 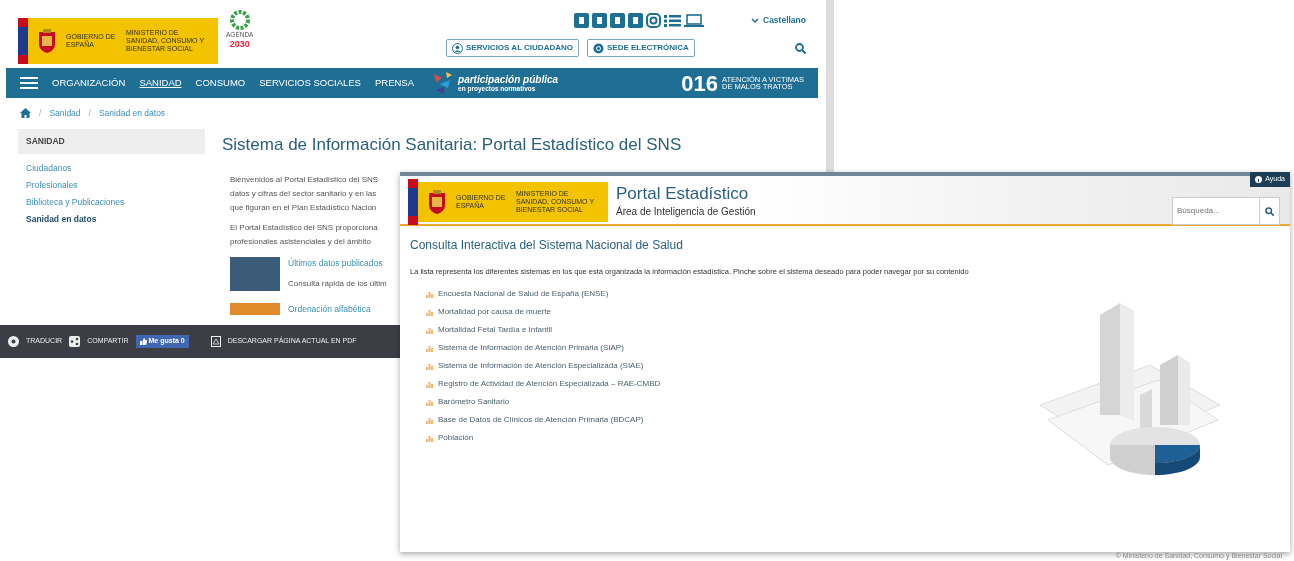 I want to click on agenda-wheel-icon, so click(x=239, y=20).